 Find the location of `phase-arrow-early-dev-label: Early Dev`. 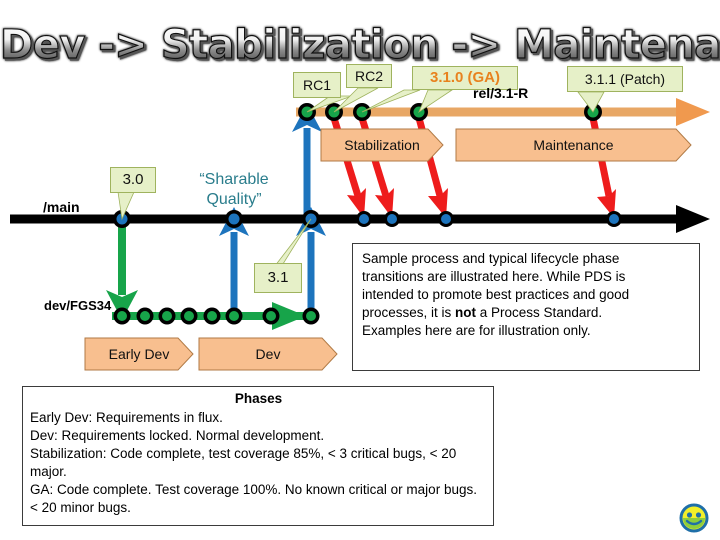

phase-arrow-early-dev-label: Early Dev is located at coordinates (139, 354).